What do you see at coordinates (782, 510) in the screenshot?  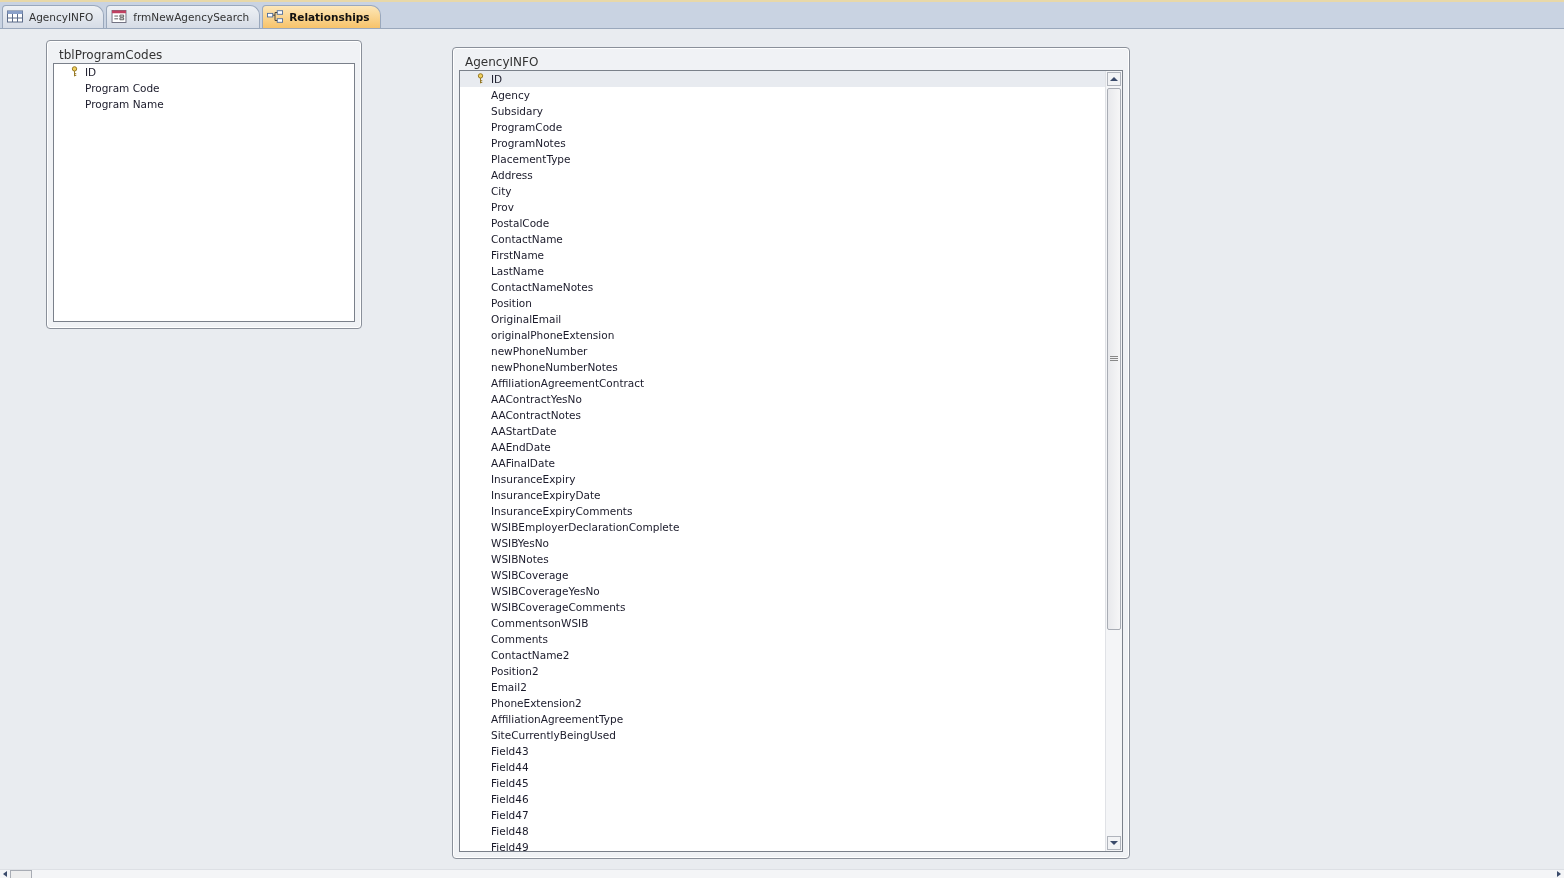 I see `field-row: InsuranceExpiryComments` at bounding box center [782, 510].